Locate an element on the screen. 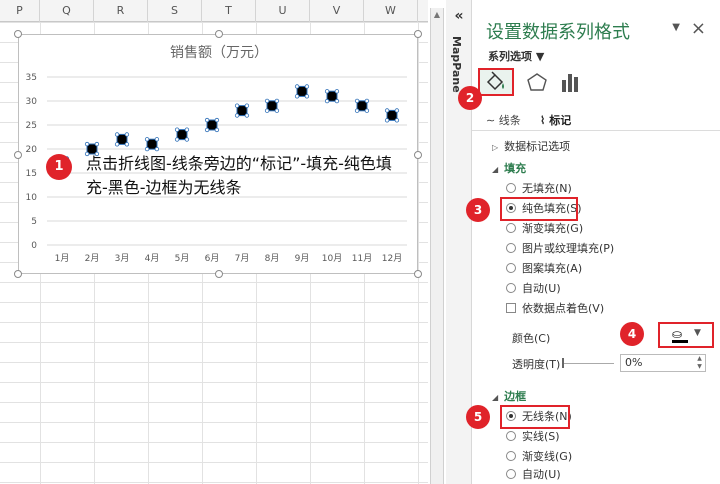 The image size is (720, 484). vertical-scrollbar: ▲ is located at coordinates (437, 246).